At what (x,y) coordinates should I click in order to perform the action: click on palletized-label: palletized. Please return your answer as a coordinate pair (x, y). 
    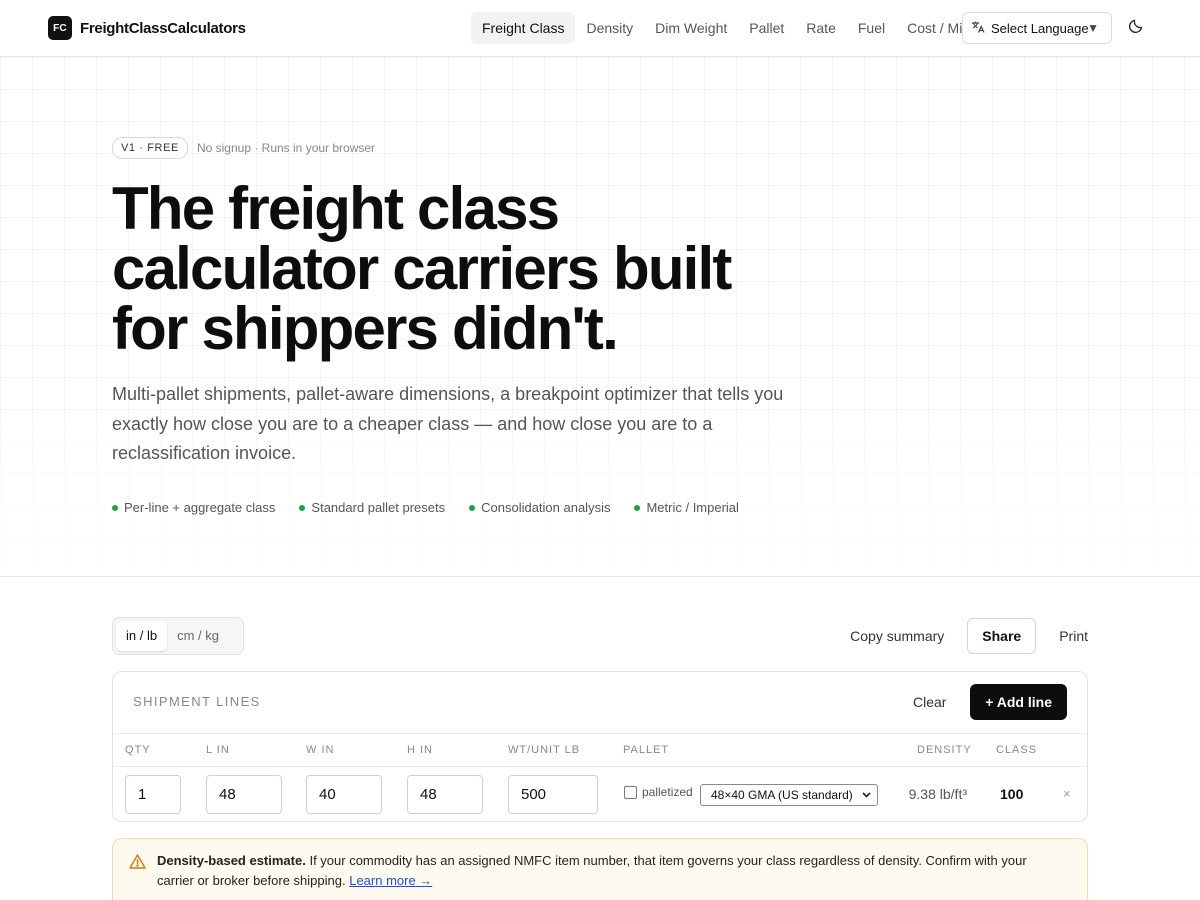
    Looking at the image, I should click on (667, 792).